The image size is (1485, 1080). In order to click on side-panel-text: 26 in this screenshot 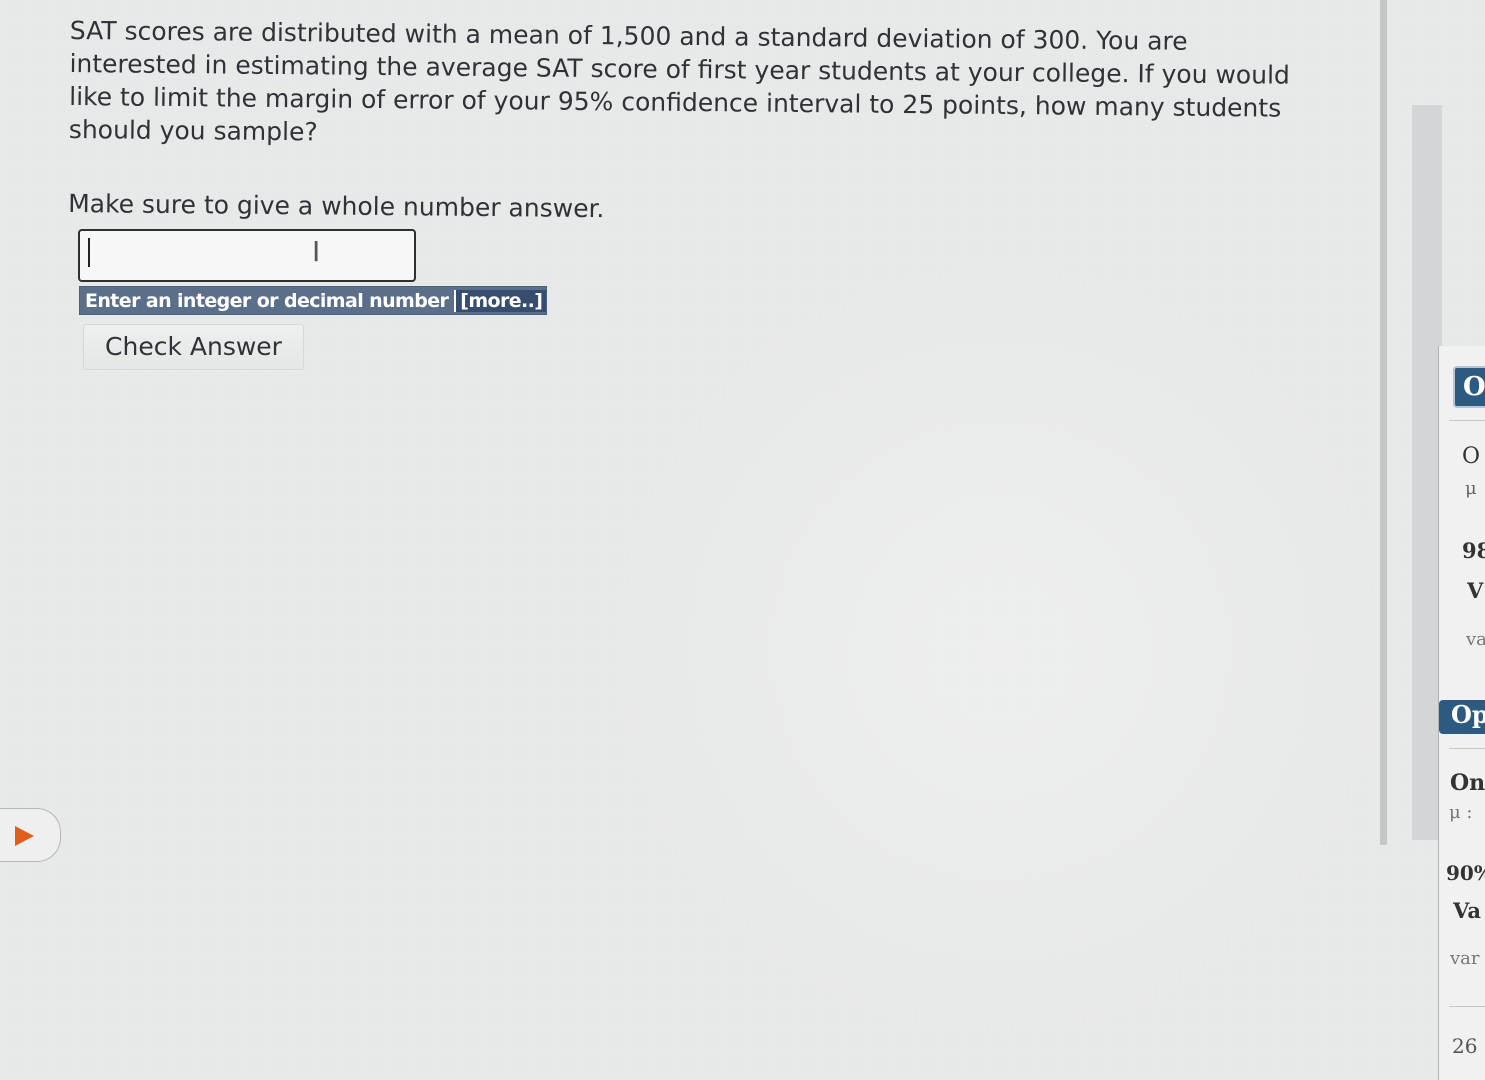, I will do `click(1465, 1046)`.